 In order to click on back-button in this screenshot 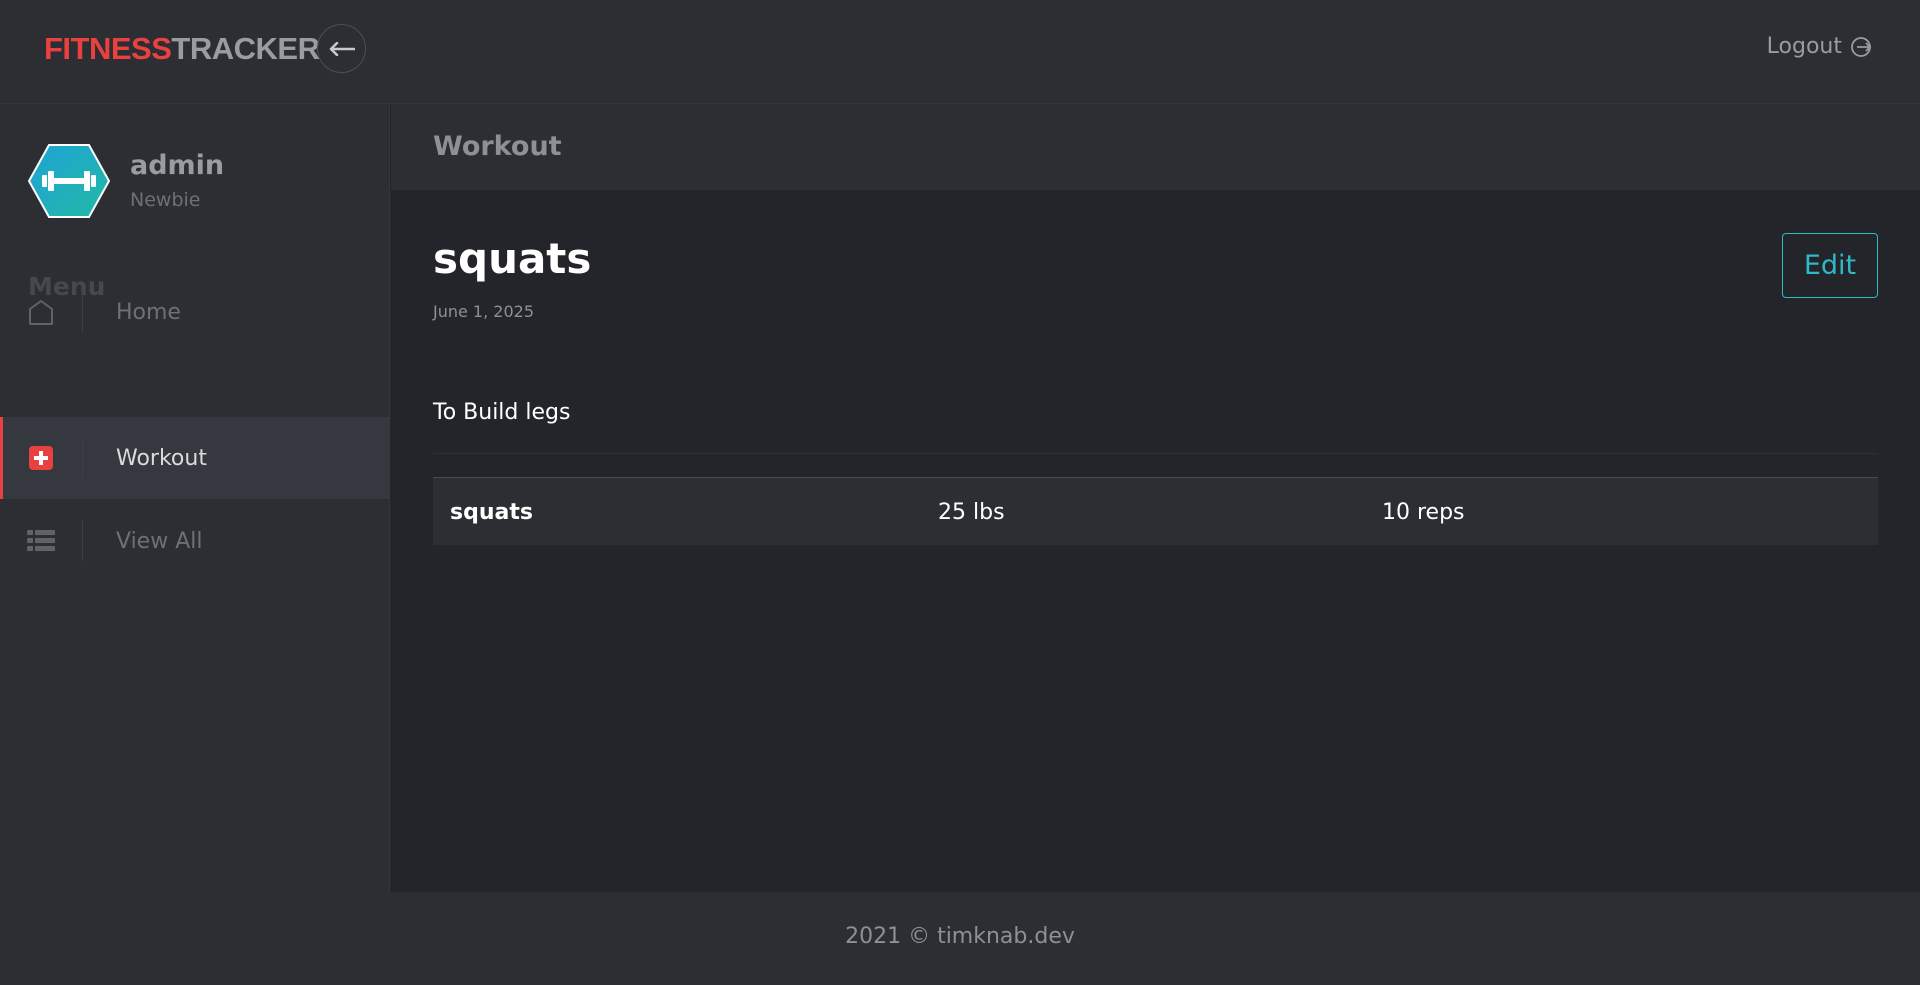, I will do `click(341, 48)`.